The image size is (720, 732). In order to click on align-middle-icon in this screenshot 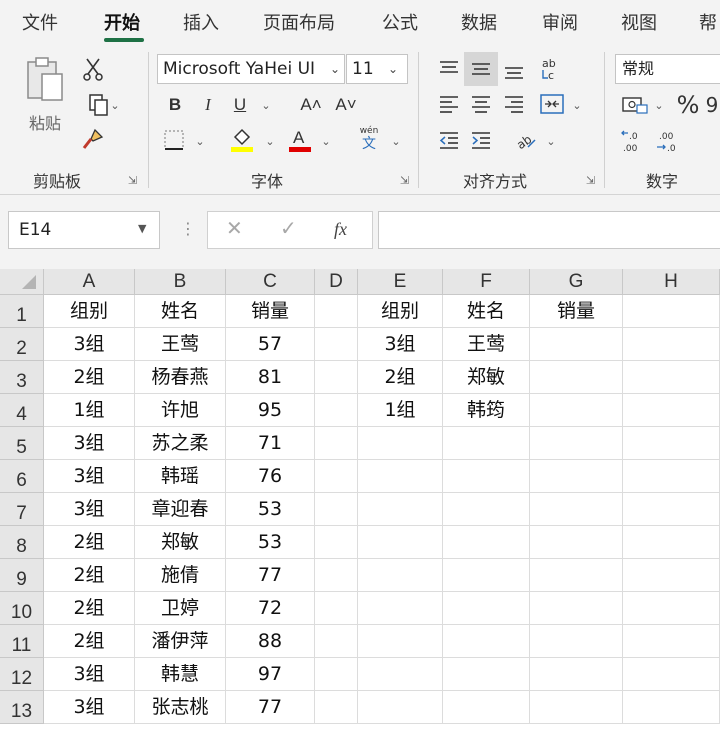, I will do `click(481, 69)`.